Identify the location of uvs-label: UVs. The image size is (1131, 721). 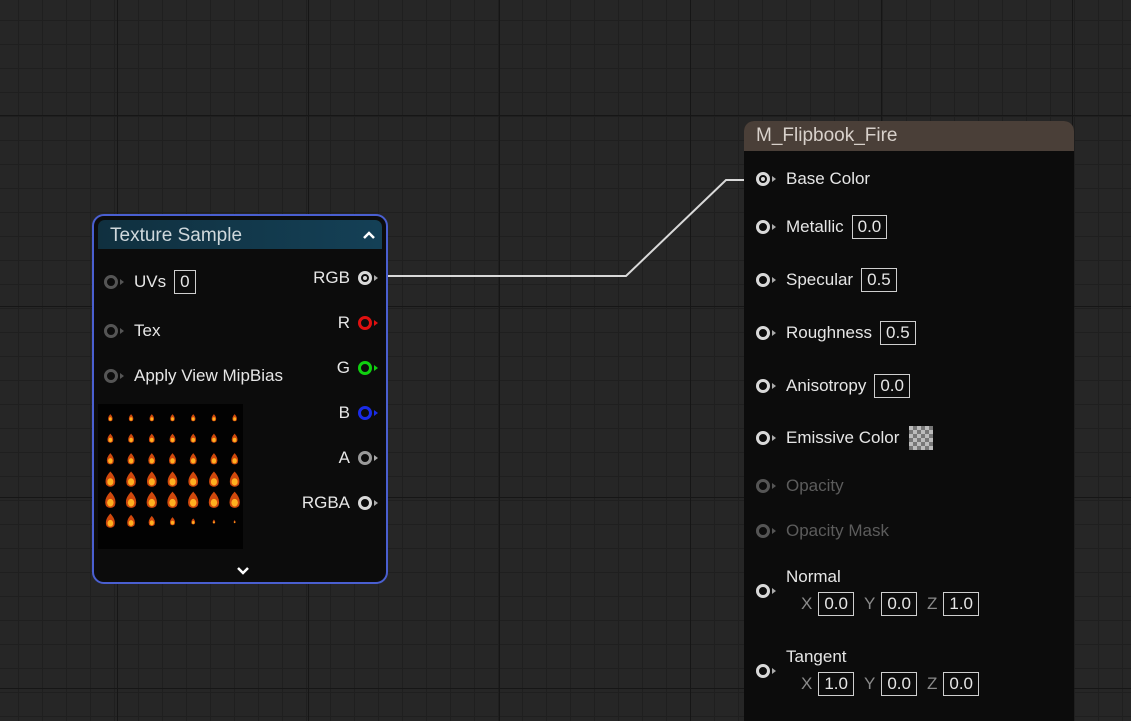
(150, 281).